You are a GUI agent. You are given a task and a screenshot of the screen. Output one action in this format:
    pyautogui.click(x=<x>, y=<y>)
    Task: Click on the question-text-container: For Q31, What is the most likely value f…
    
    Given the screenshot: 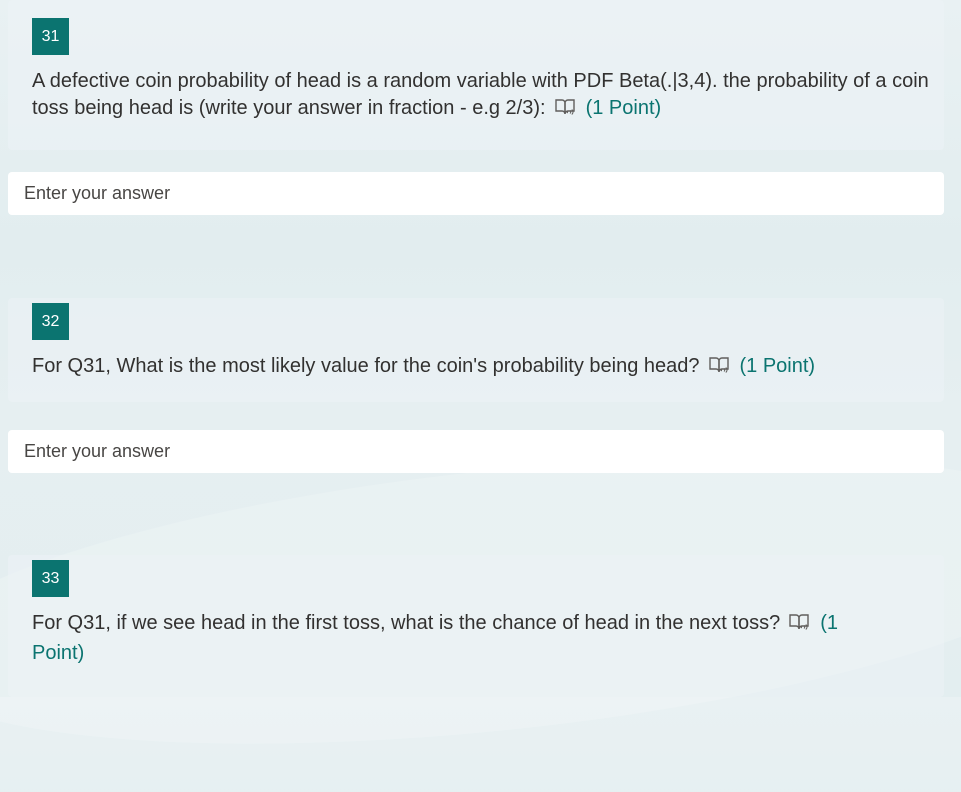 What is the action you would take?
    pyautogui.click(x=482, y=368)
    